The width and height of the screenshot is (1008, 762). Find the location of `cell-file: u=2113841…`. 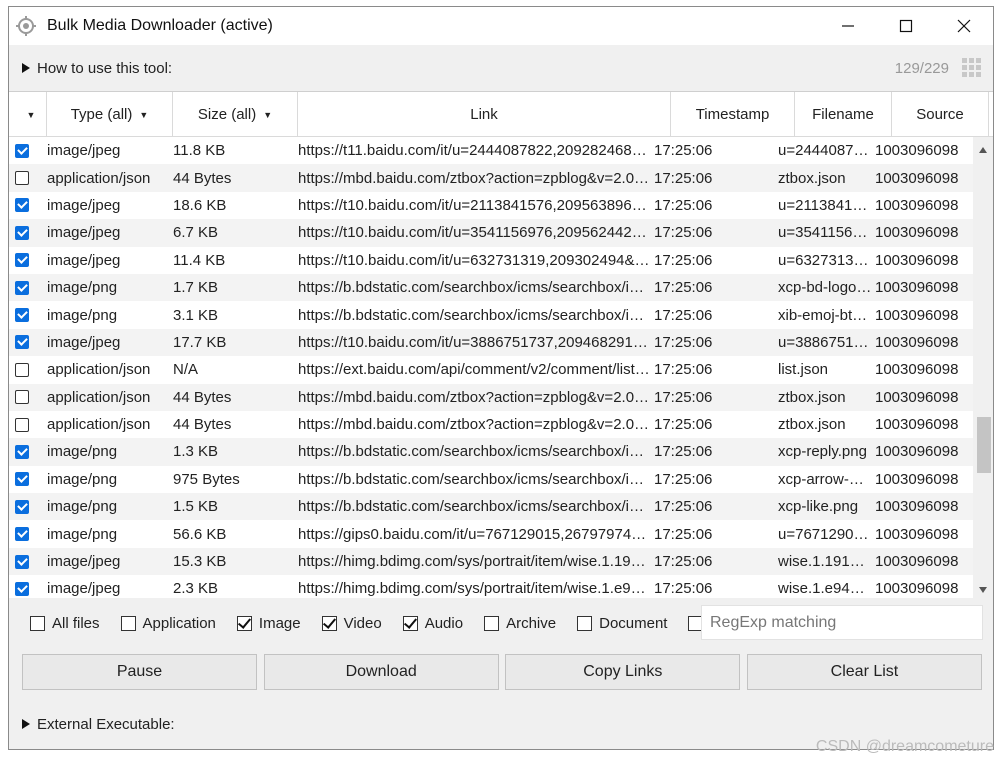

cell-file: u=2113841… is located at coordinates (823, 205).